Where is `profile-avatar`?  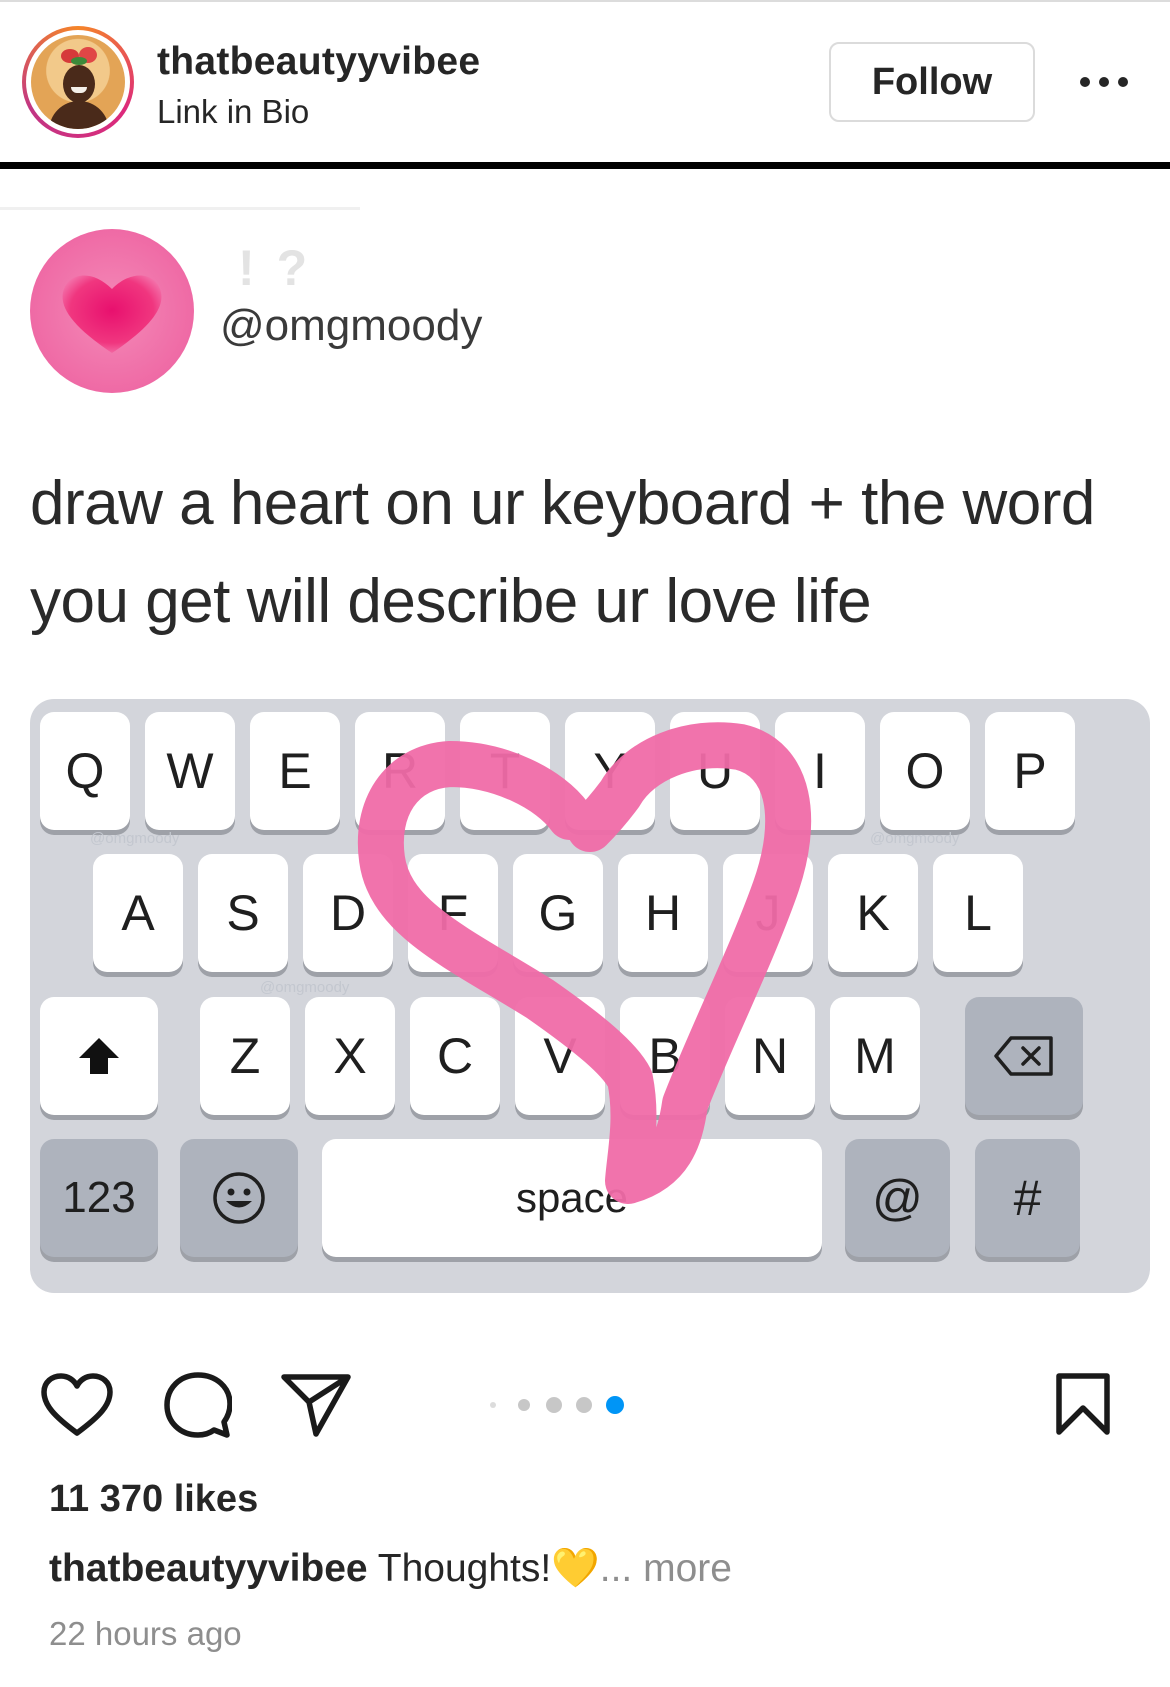
profile-avatar is located at coordinates (78, 82).